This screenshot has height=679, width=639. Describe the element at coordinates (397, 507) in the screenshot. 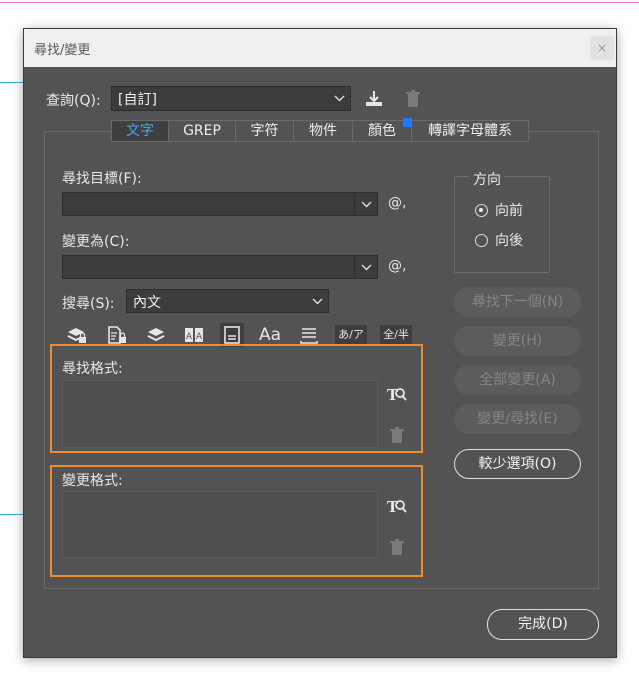

I see `specify-change-format-icon: T` at that location.